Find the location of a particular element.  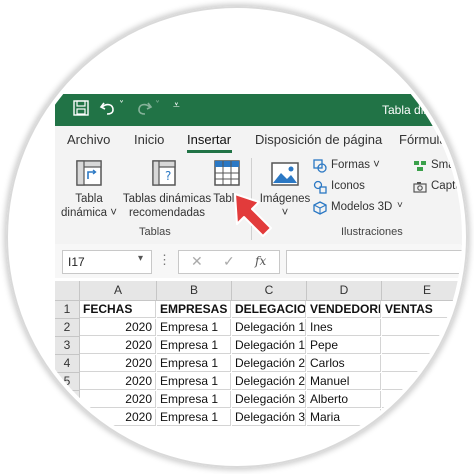

recommended-pivot-icon: ? is located at coordinates (165, 175).